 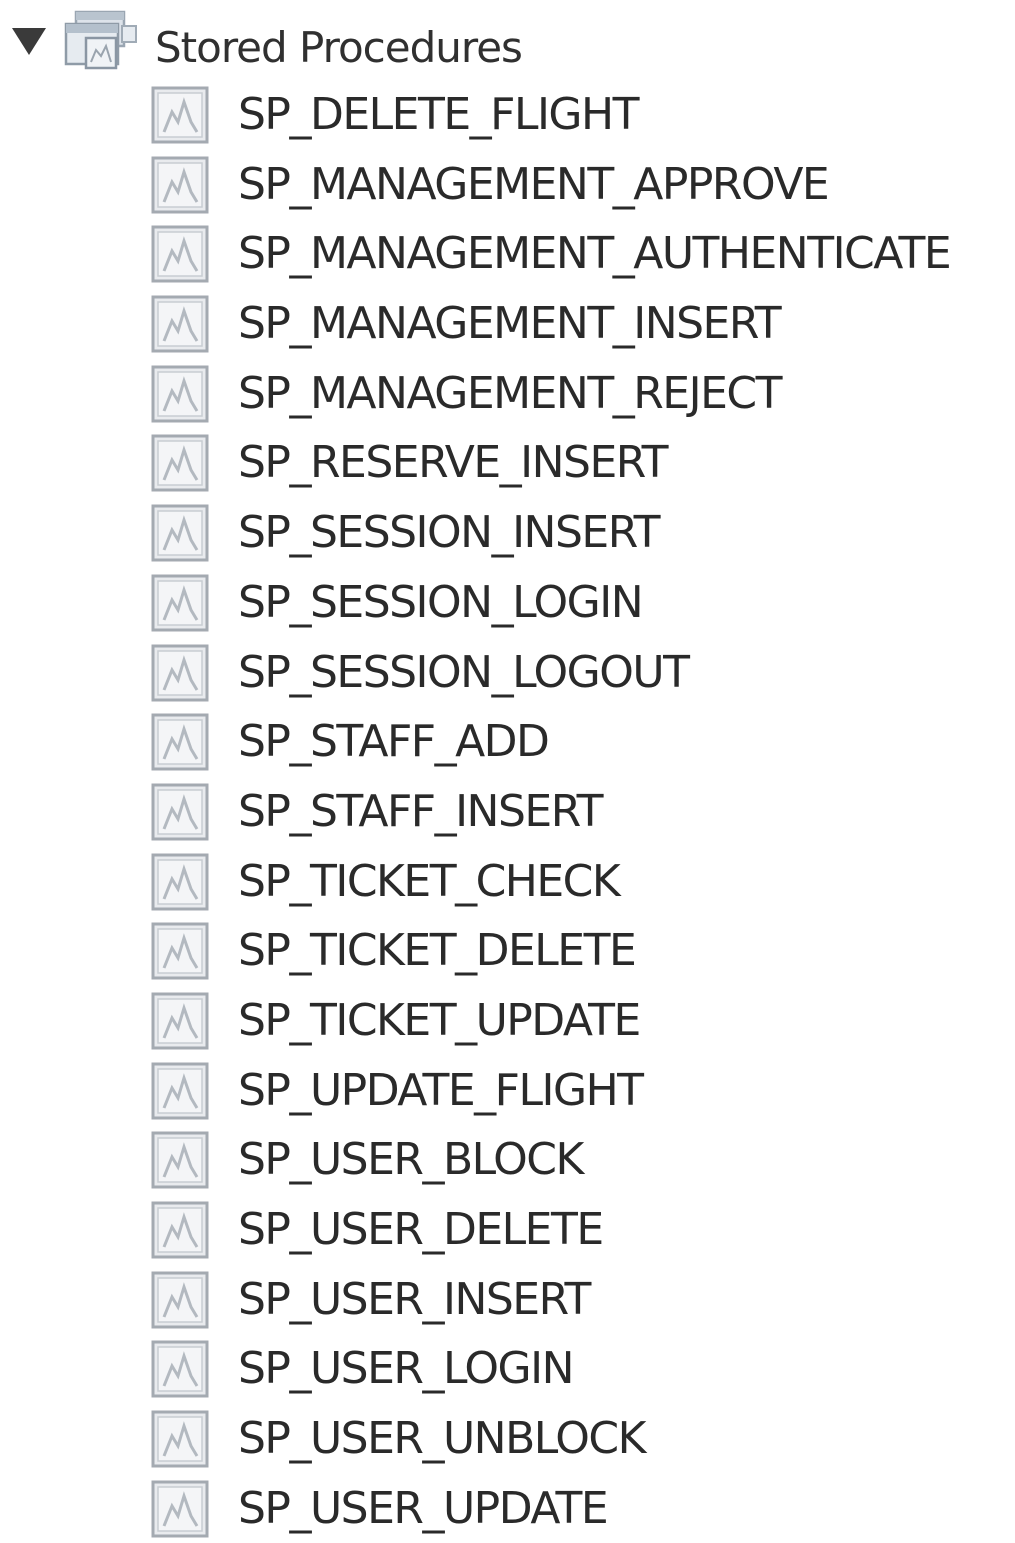 What do you see at coordinates (437, 951) in the screenshot?
I see `stored-procedure-label: SP_TICKET_DELETE` at bounding box center [437, 951].